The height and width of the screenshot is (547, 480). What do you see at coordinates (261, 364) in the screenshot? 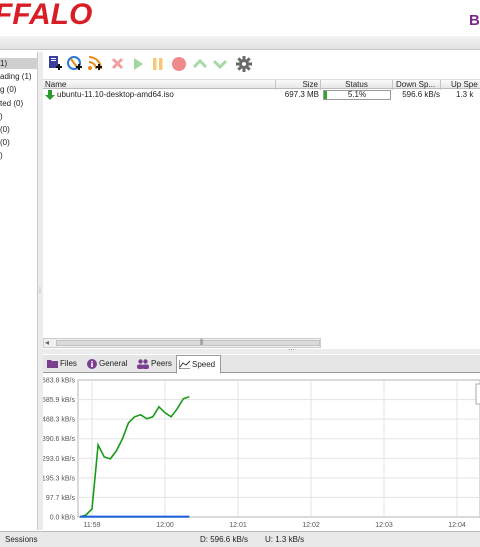
I see `details-tabs: Files General Peers Speed` at bounding box center [261, 364].